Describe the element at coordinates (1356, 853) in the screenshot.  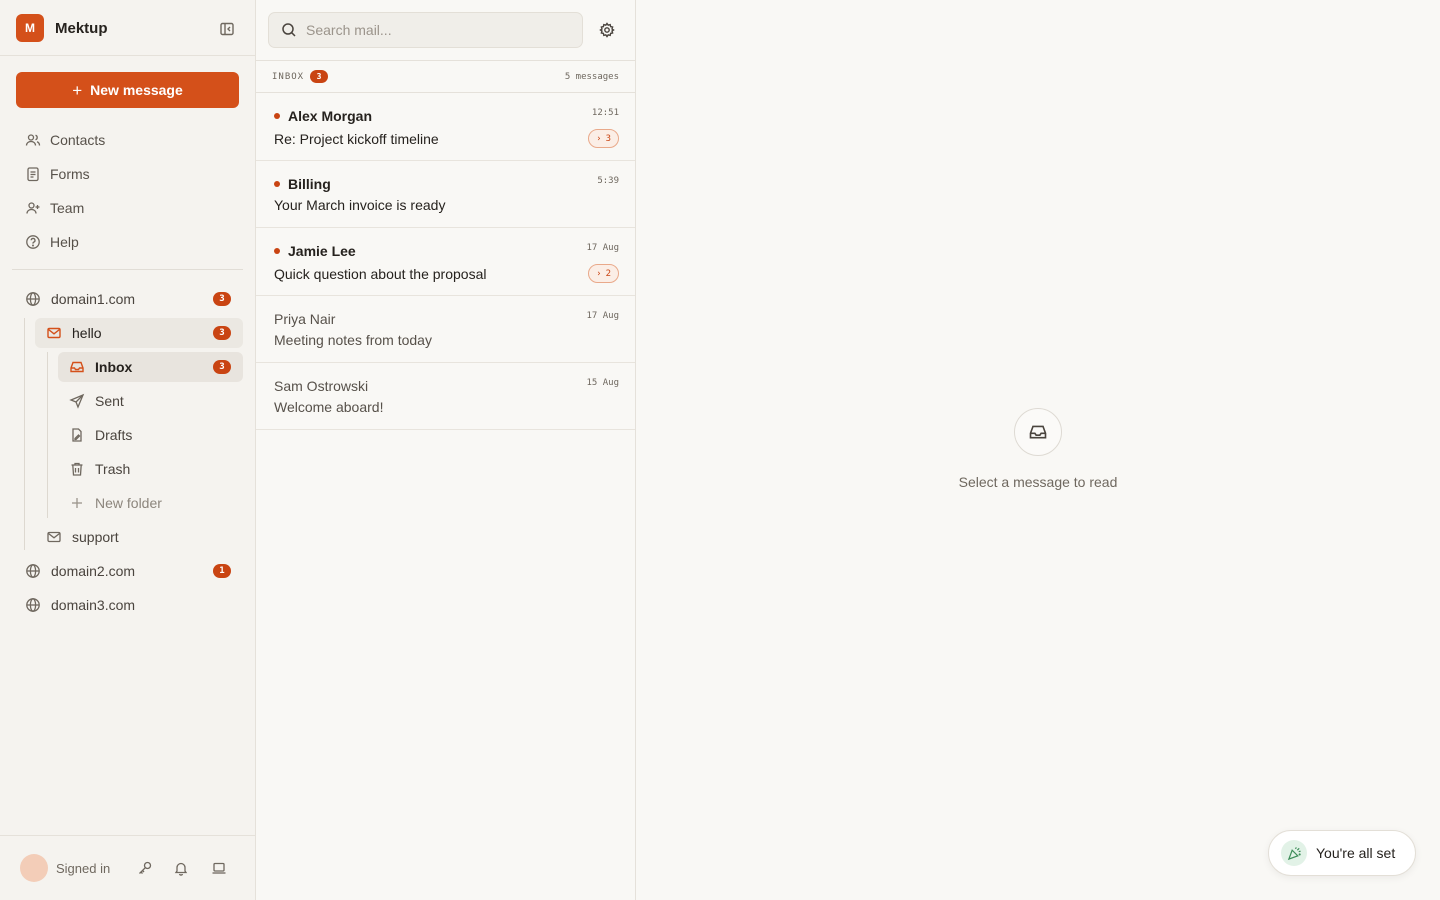
I see `toast-label: You're all set` at that location.